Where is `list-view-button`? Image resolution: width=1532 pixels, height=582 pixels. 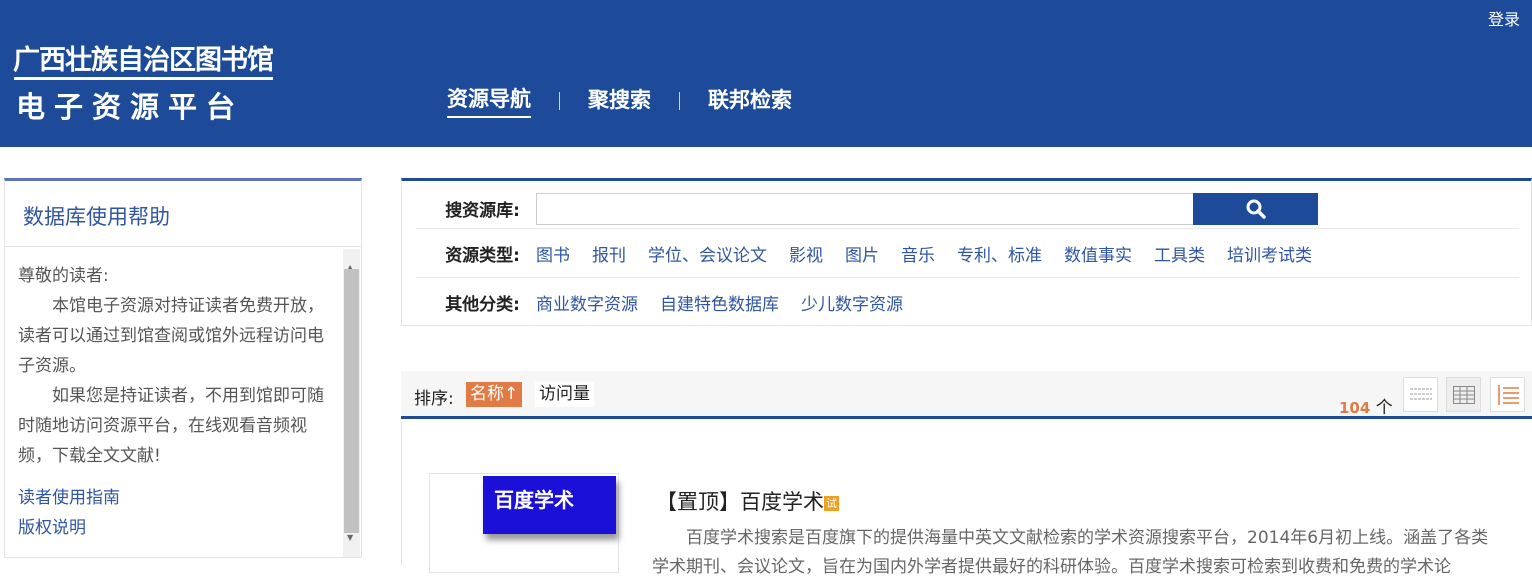 list-view-button is located at coordinates (1420, 394).